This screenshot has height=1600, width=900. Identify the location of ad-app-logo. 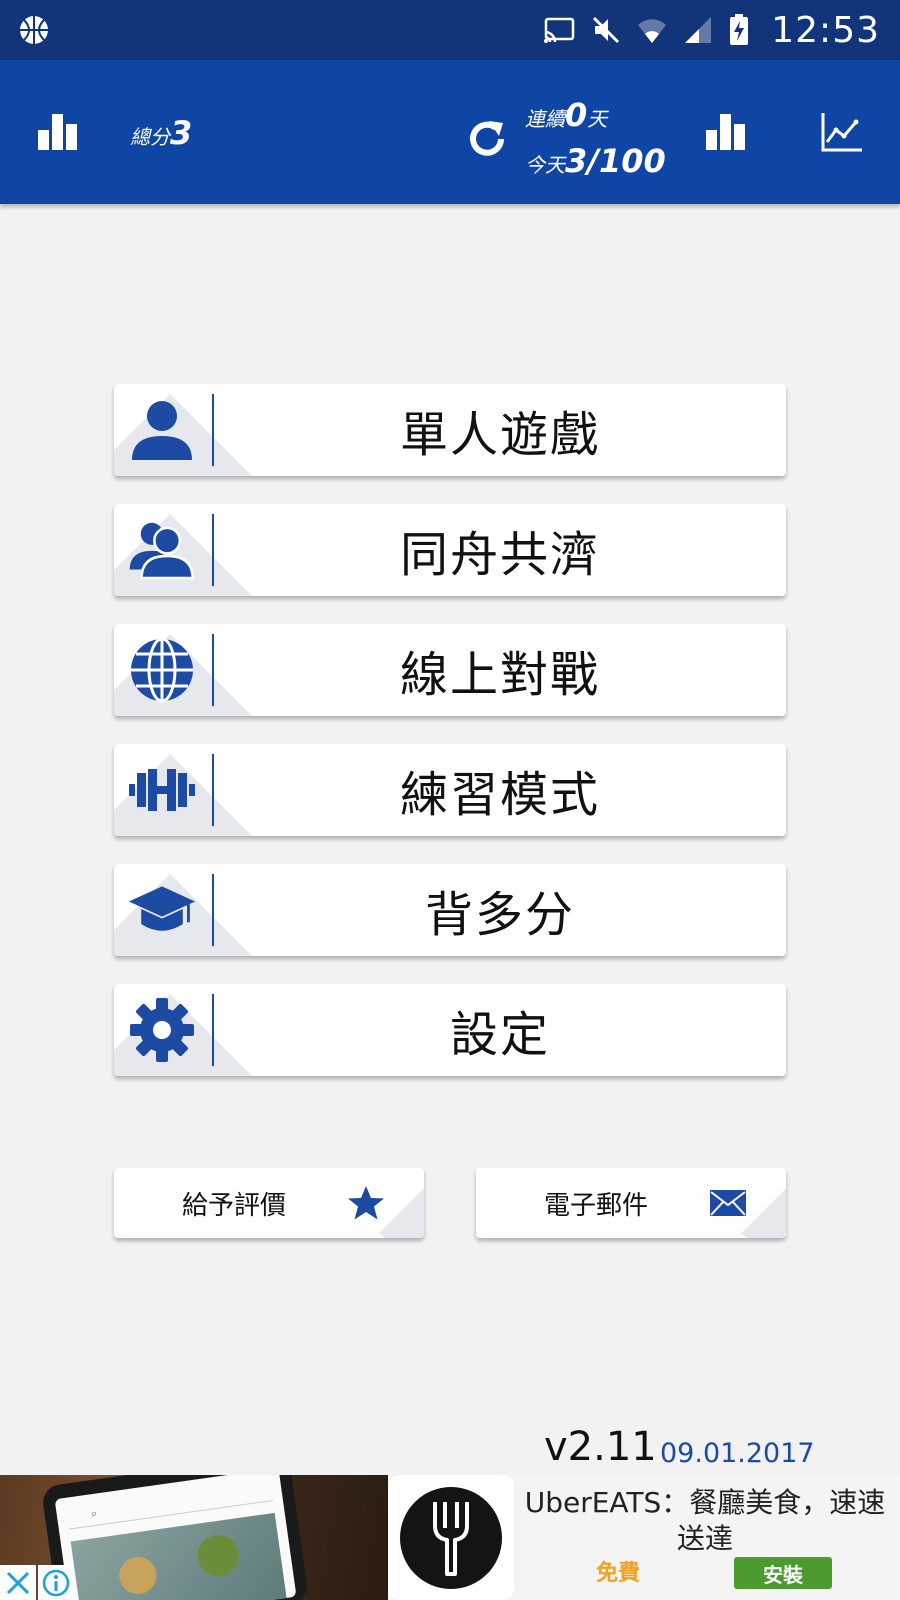
(451, 1537).